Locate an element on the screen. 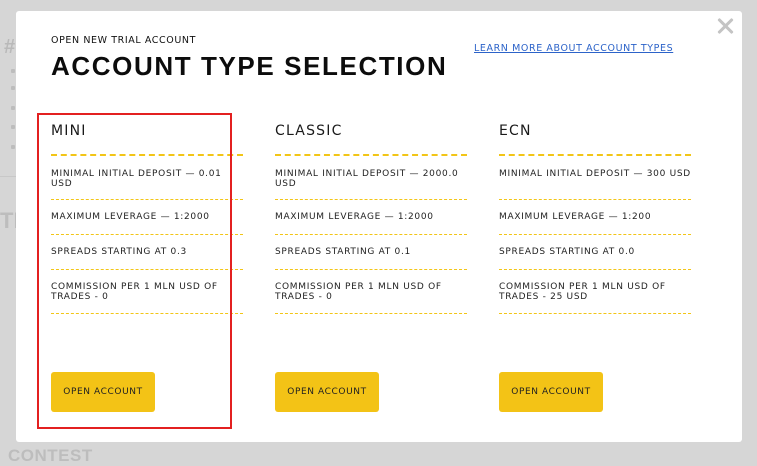  close-icon is located at coordinates (725, 26).